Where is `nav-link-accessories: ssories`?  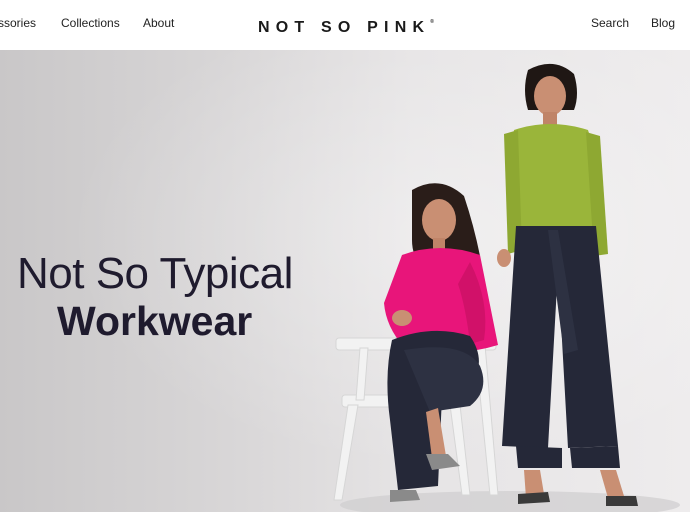
nav-link-accessories: ssories is located at coordinates (18, 23).